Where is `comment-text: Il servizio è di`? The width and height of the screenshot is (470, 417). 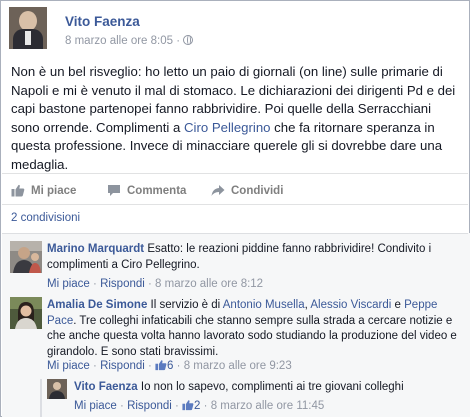
comment-text: Il servizio è di is located at coordinates (185, 305).